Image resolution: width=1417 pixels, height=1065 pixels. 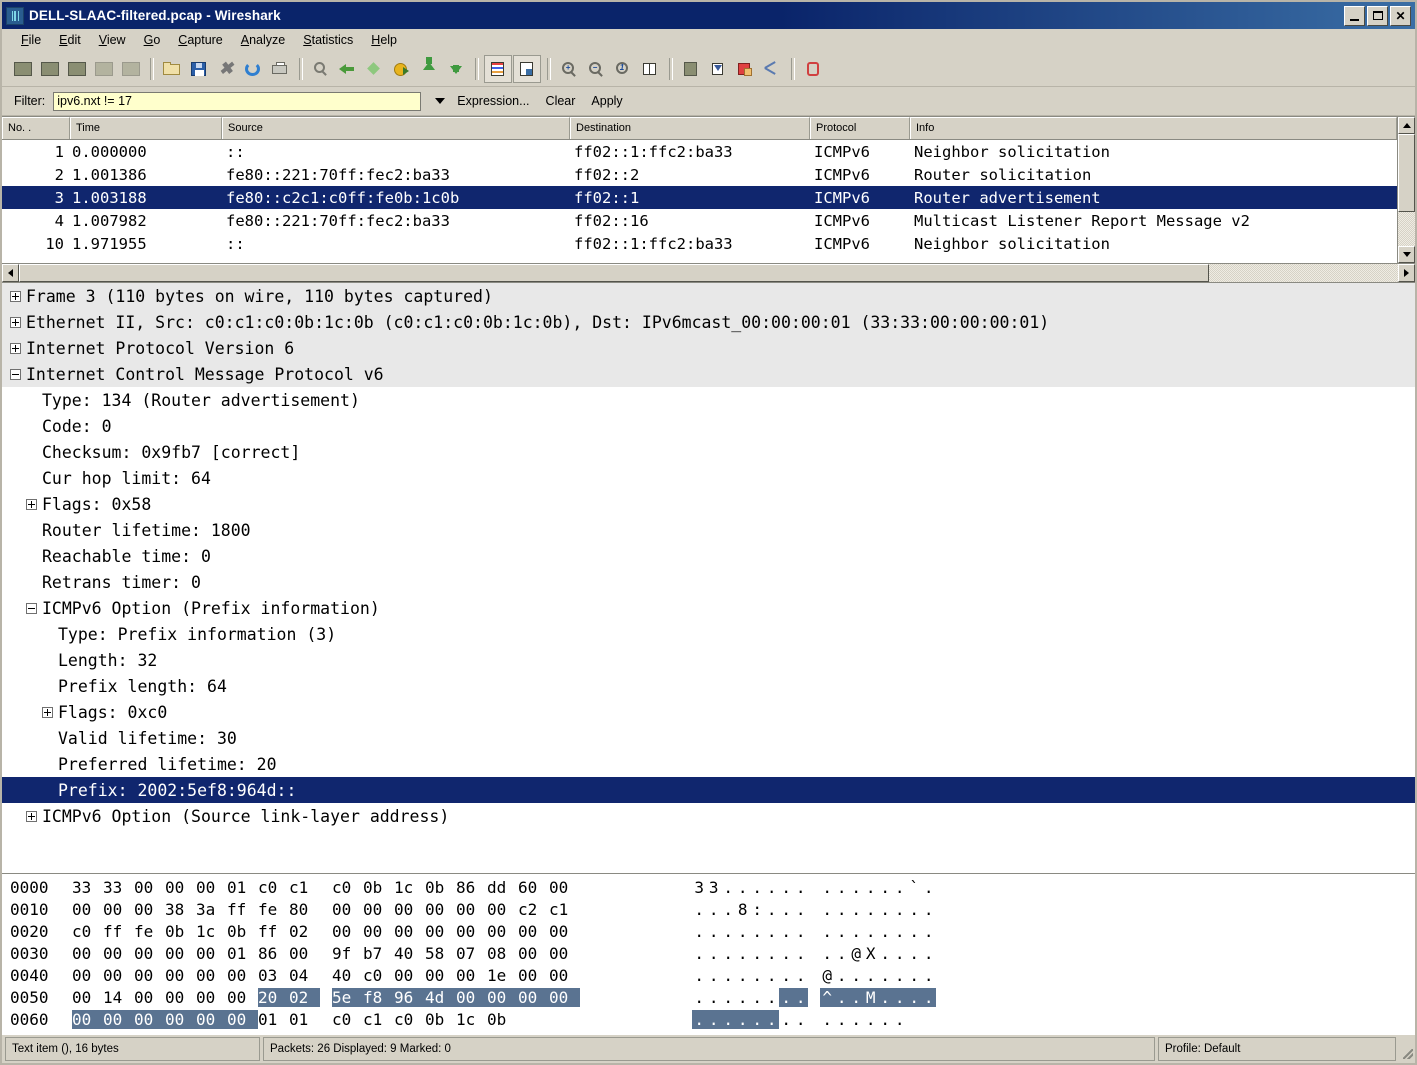 What do you see at coordinates (328, 40) in the screenshot?
I see `menu-statistics: Statistics` at bounding box center [328, 40].